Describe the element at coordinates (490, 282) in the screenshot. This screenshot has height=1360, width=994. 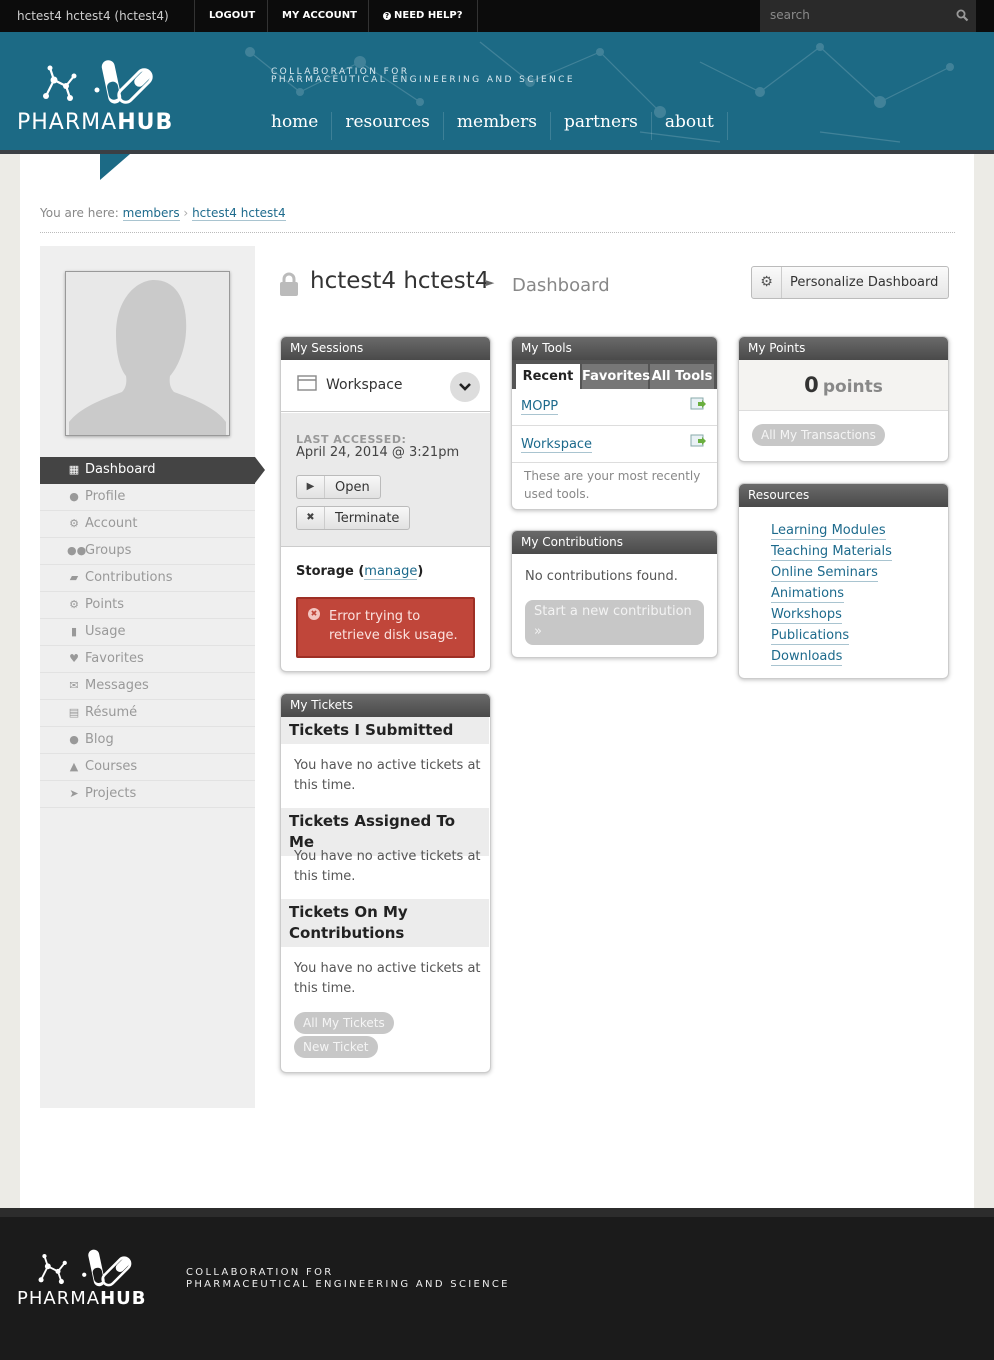
I see `title-arrow-icon: ►` at that location.